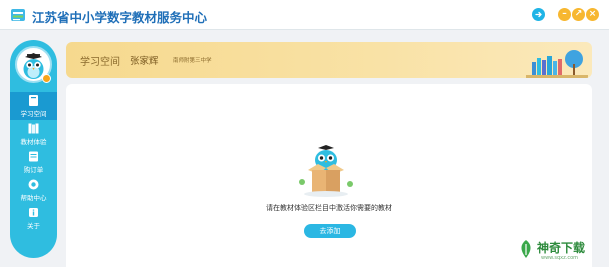  Describe the element at coordinates (330, 231) in the screenshot. I see `add-textbook-button: 去添加` at that location.